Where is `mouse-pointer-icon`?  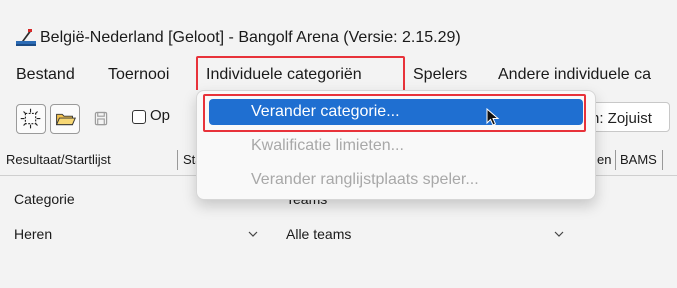
mouse-pointer-icon is located at coordinates (493, 117).